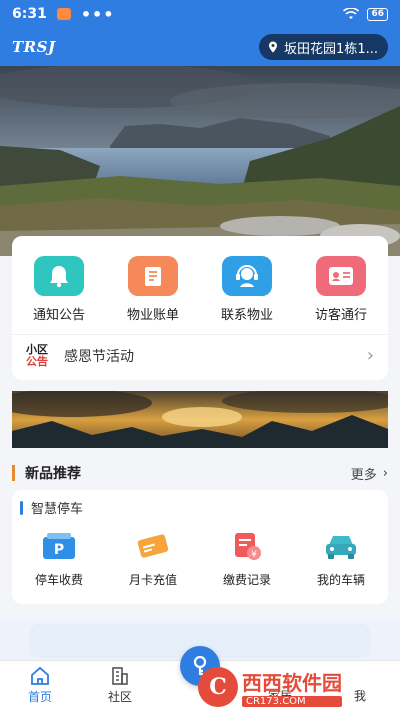 Image resolution: width=400 pixels, height=710 pixels. I want to click on payment-record-icon: ¥, so click(247, 546).